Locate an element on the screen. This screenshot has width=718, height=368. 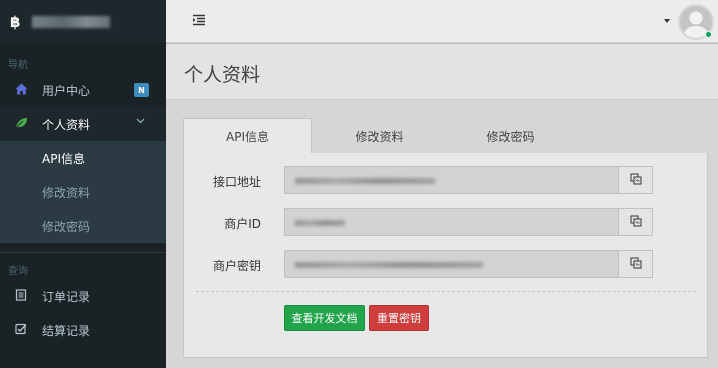
merchant-key-field is located at coordinates (451, 264).